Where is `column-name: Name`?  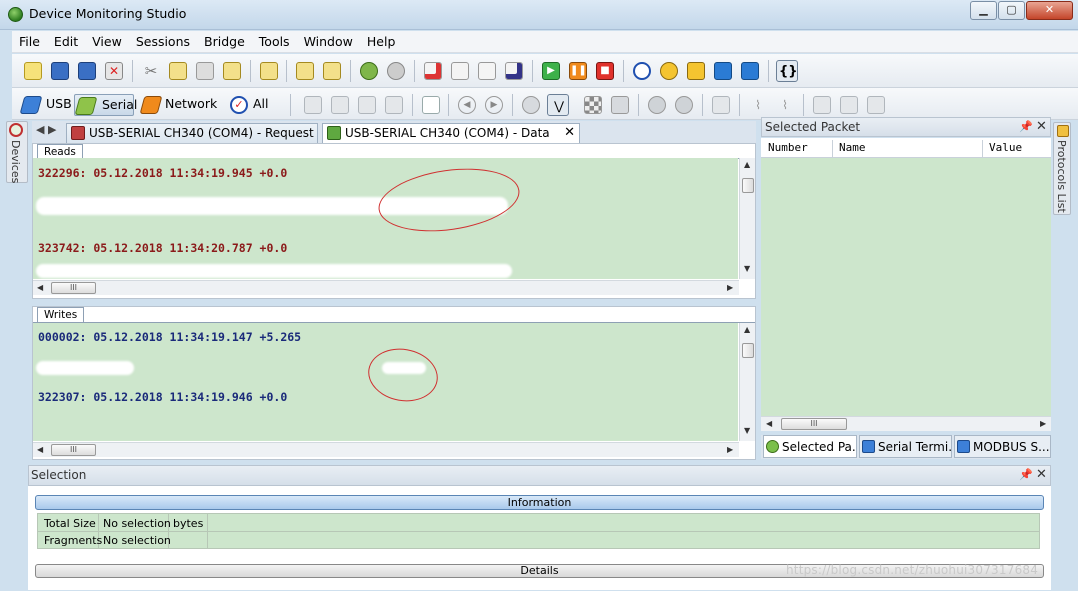 column-name: Name is located at coordinates (852, 147).